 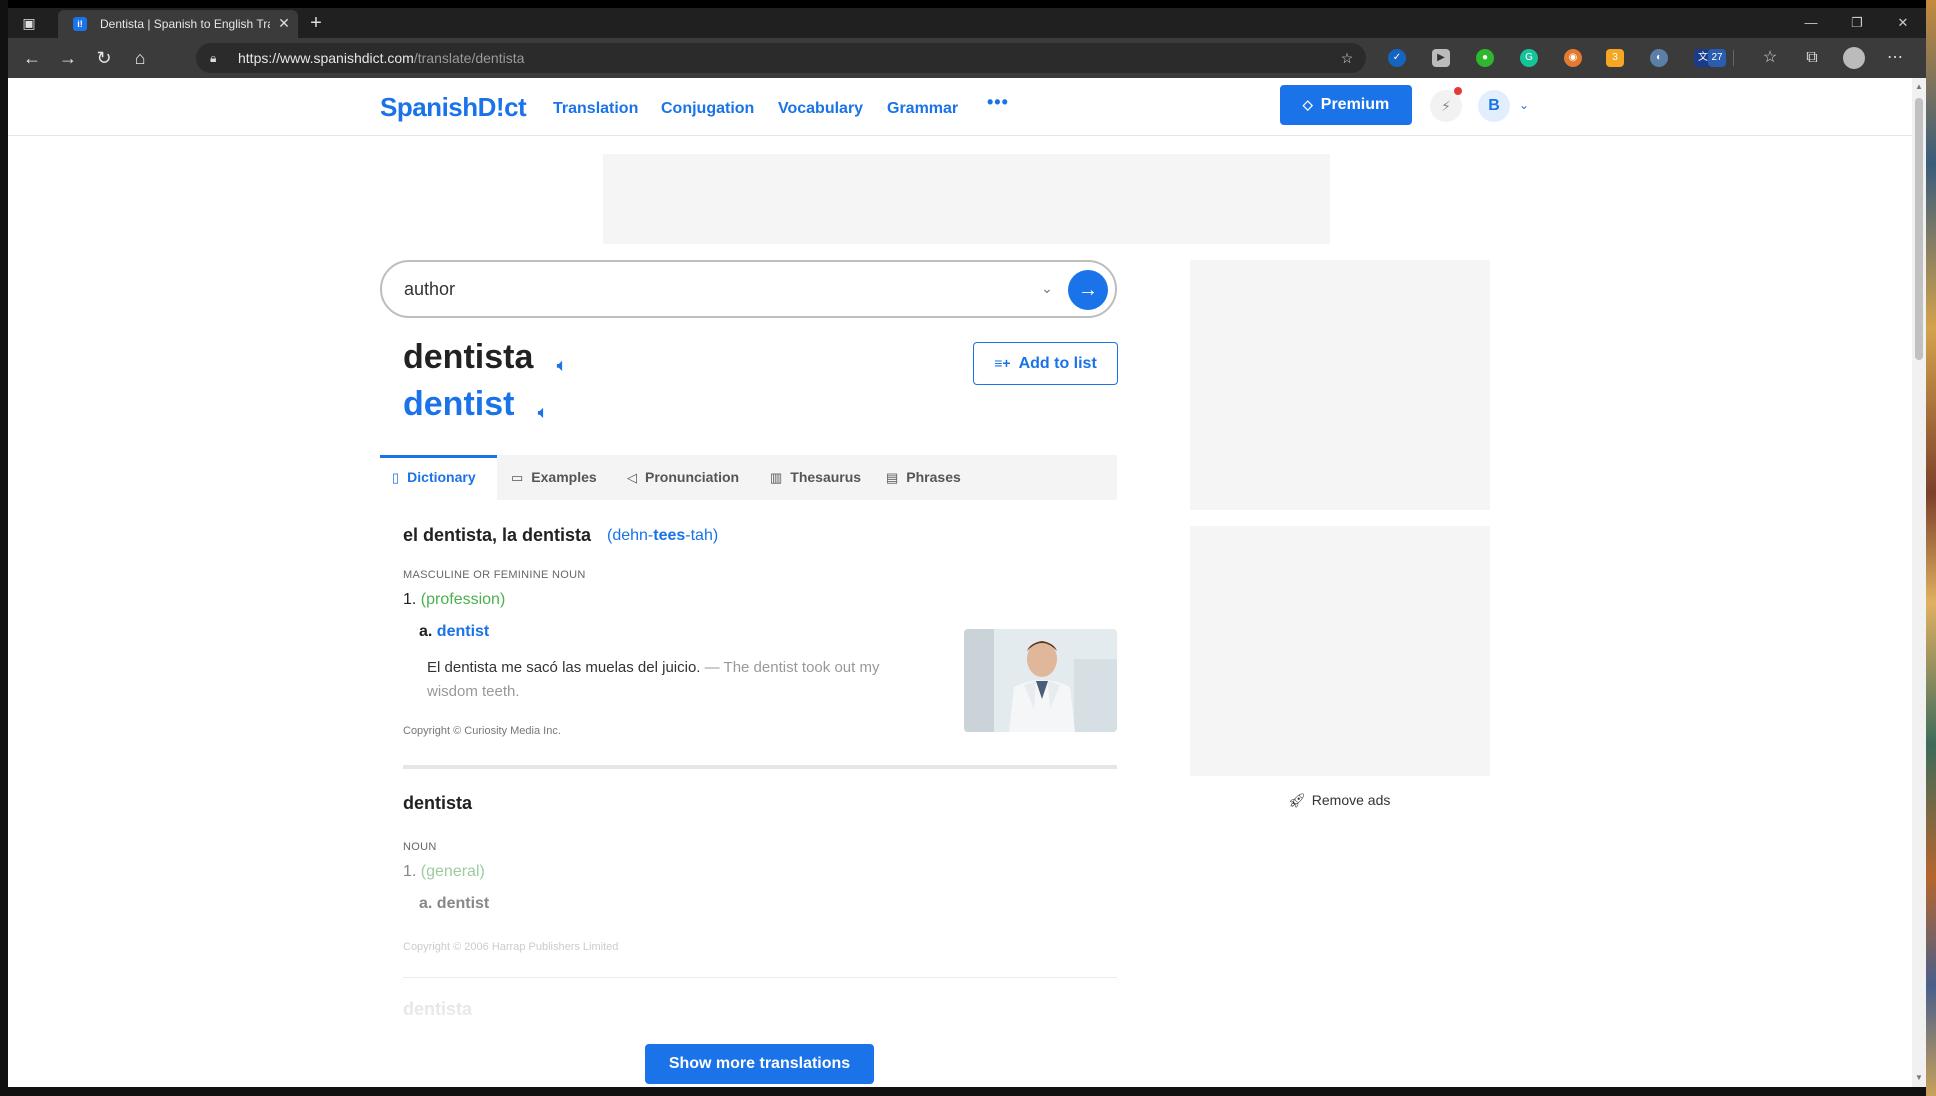 What do you see at coordinates (1931, 548) in the screenshot?
I see `desktop-wallpaper-strip` at bounding box center [1931, 548].